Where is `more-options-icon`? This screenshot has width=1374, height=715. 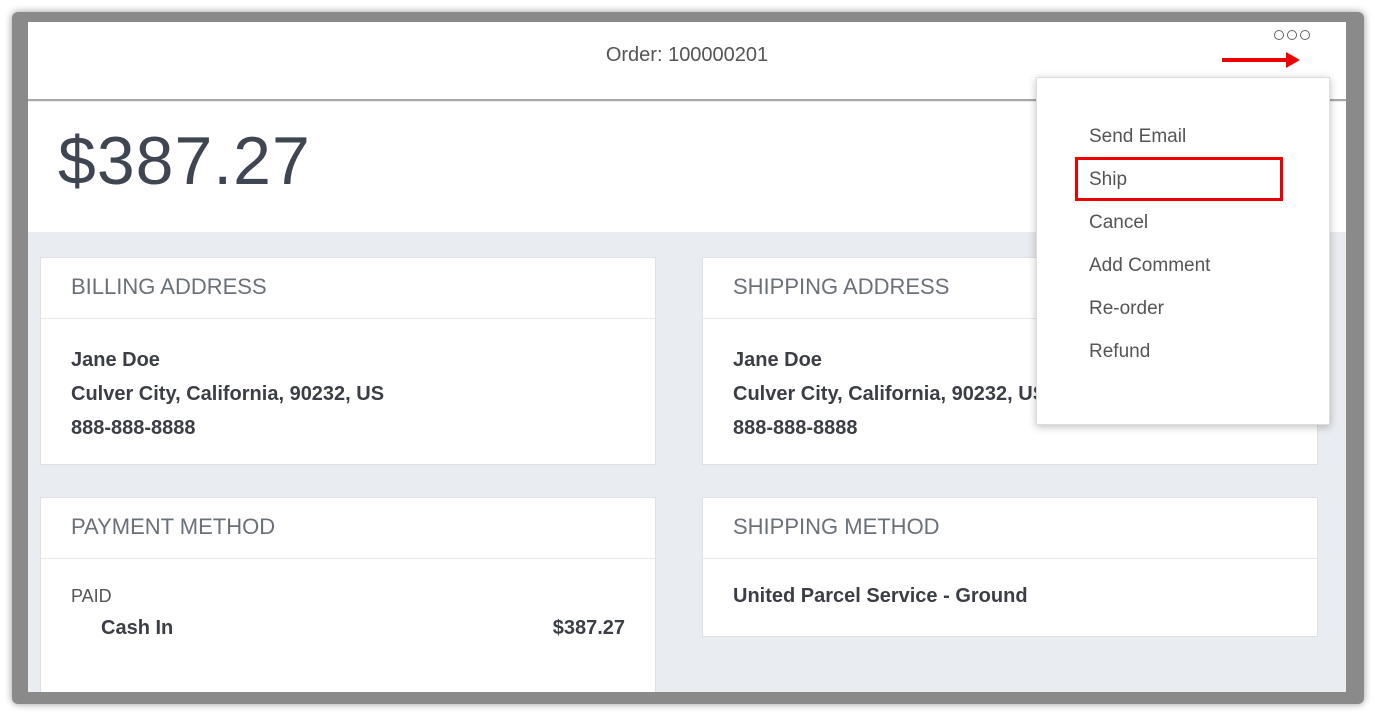
more-options-icon is located at coordinates (1292, 35).